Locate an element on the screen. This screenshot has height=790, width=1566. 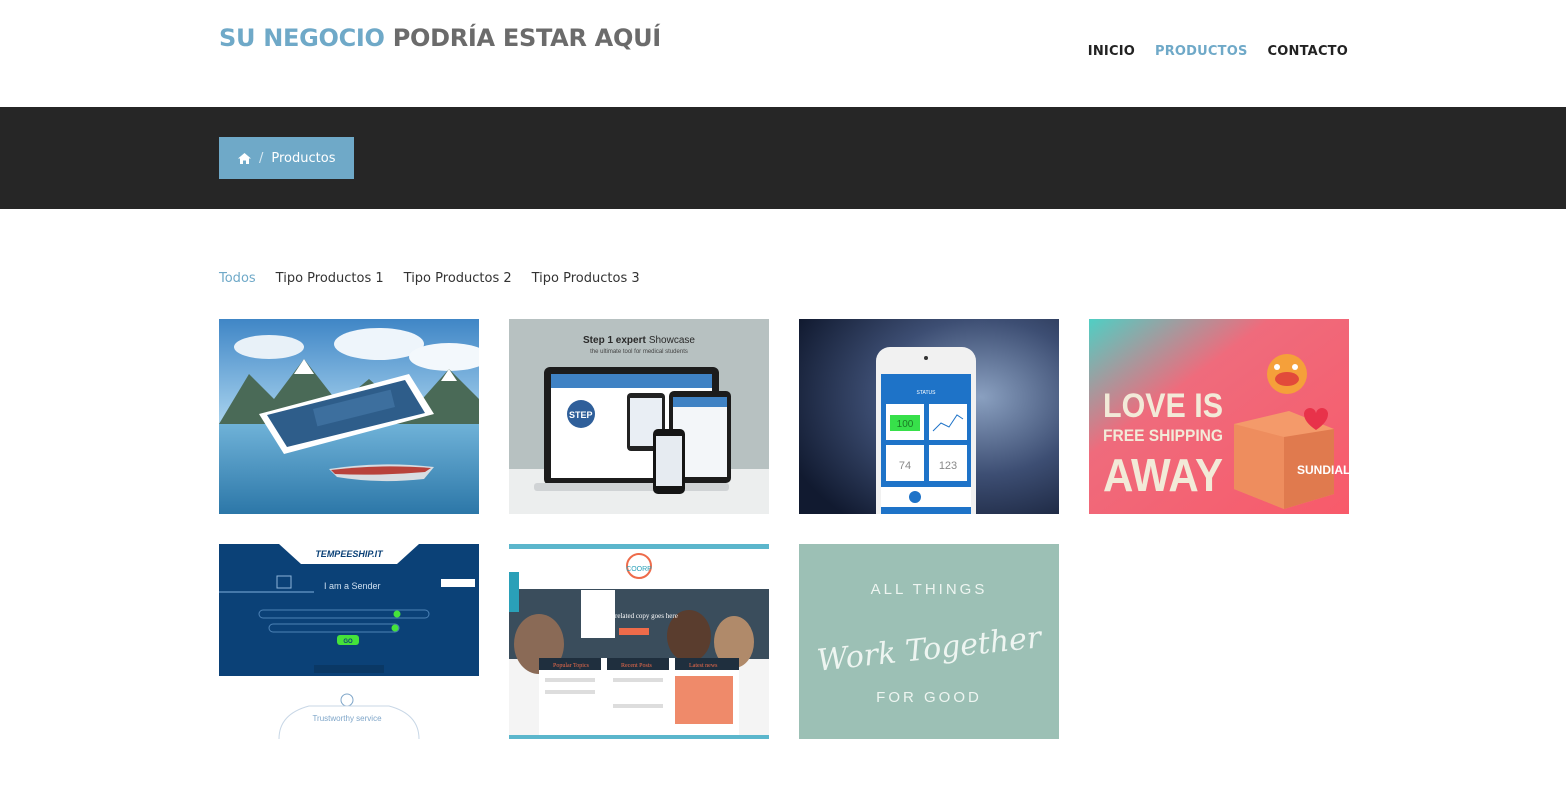
landscape-image is located at coordinates (349, 416).